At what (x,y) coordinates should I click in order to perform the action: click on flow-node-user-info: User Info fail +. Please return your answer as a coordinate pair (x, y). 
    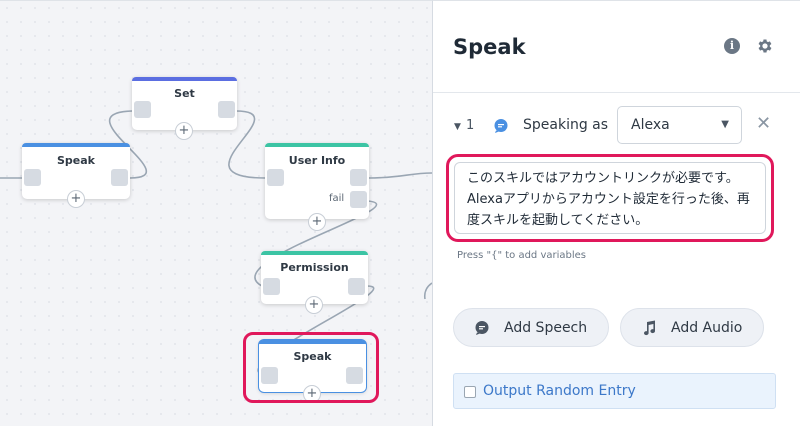
    Looking at the image, I should click on (317, 187).